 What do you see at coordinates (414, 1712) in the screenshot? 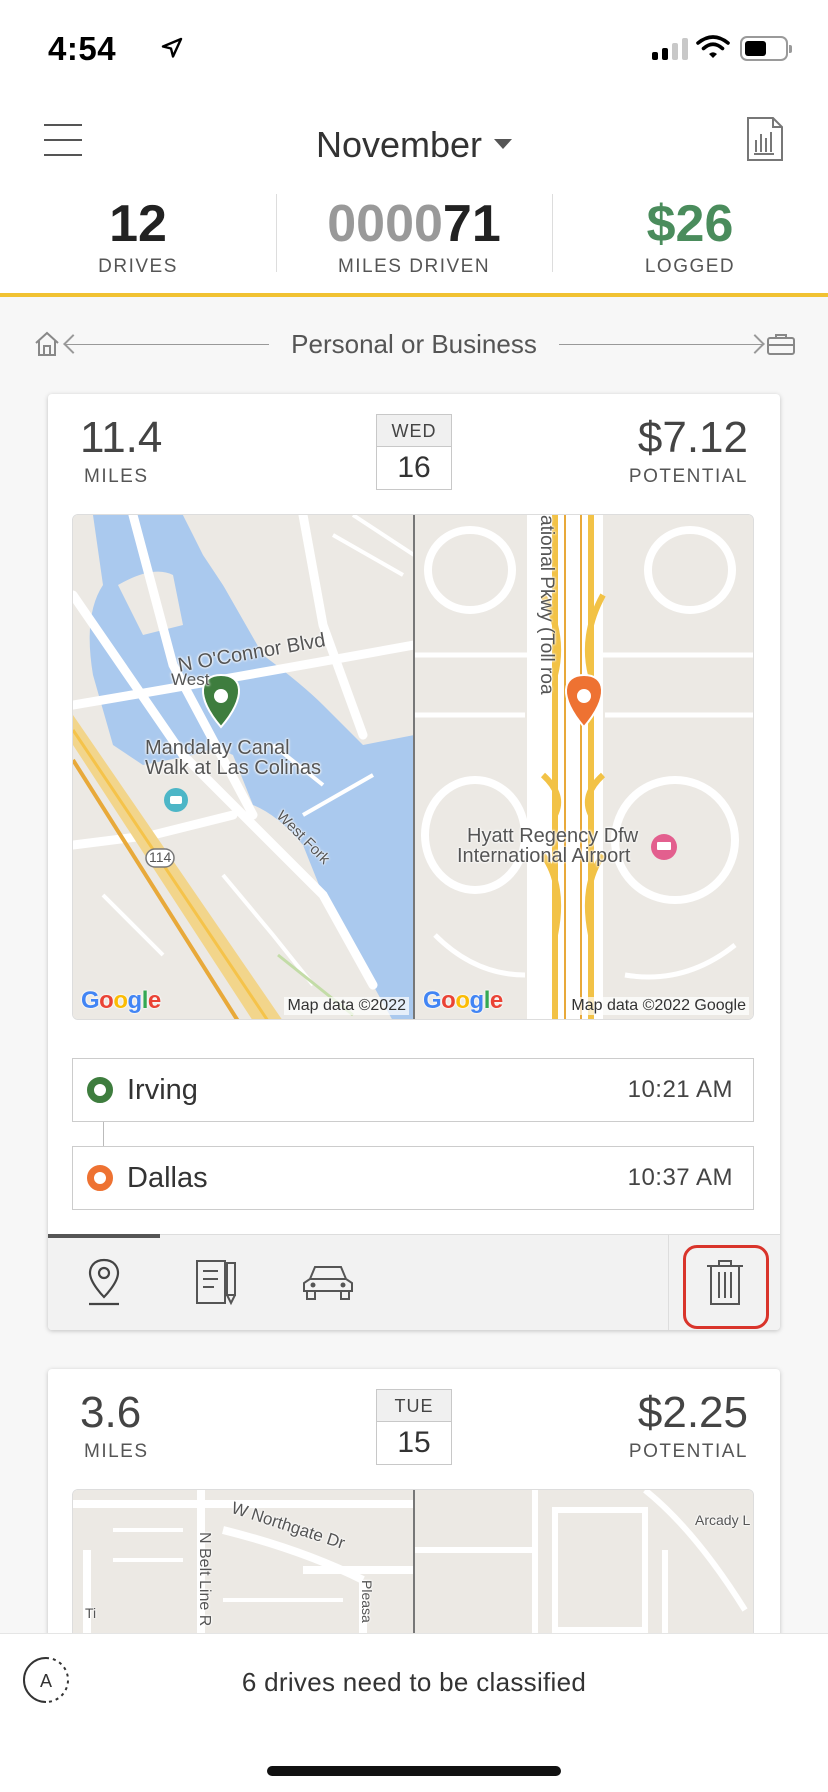
I see `classify-banner: A 6 drives need to be classified` at bounding box center [414, 1712].